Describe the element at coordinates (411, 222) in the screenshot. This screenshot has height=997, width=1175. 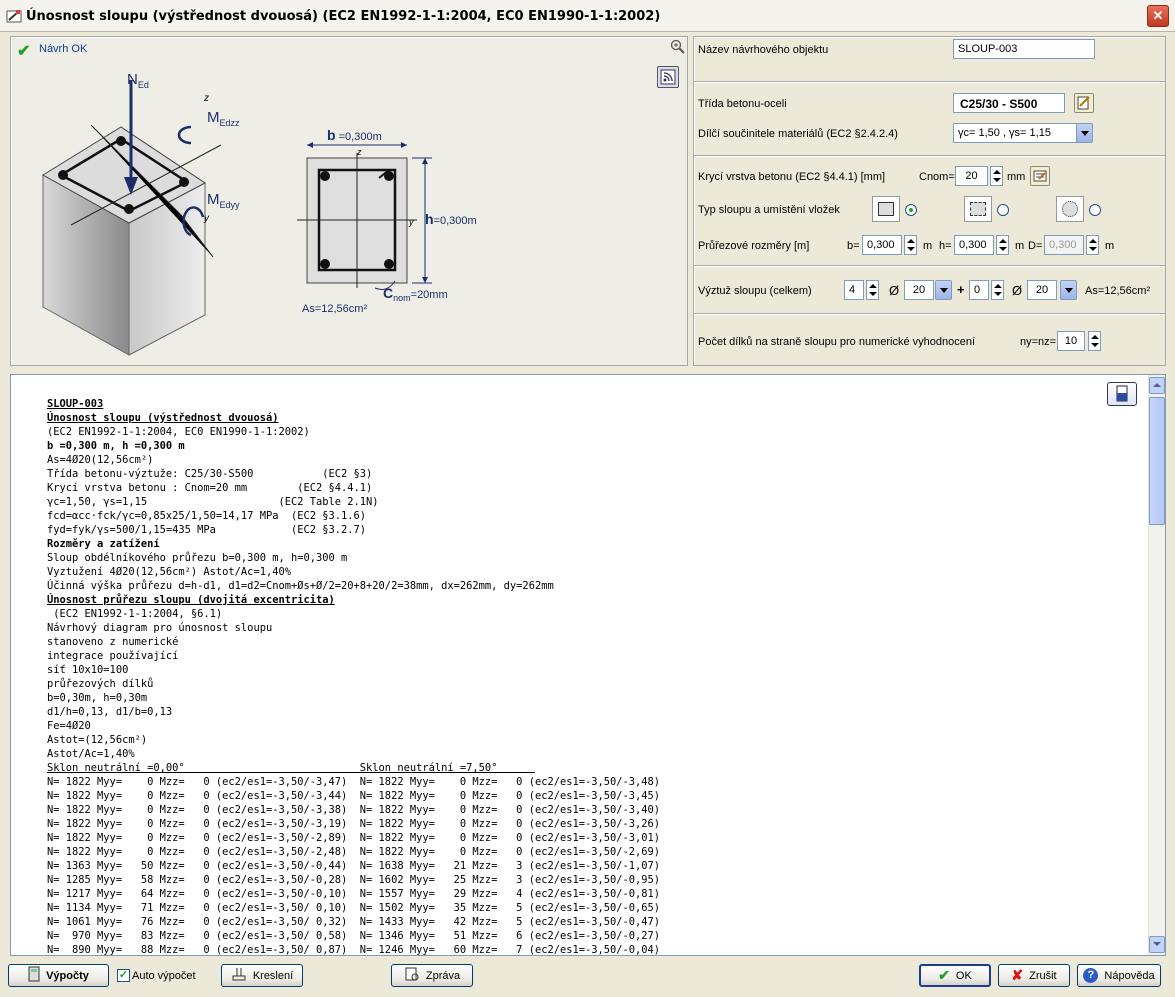
I see `axis-y-section: y` at that location.